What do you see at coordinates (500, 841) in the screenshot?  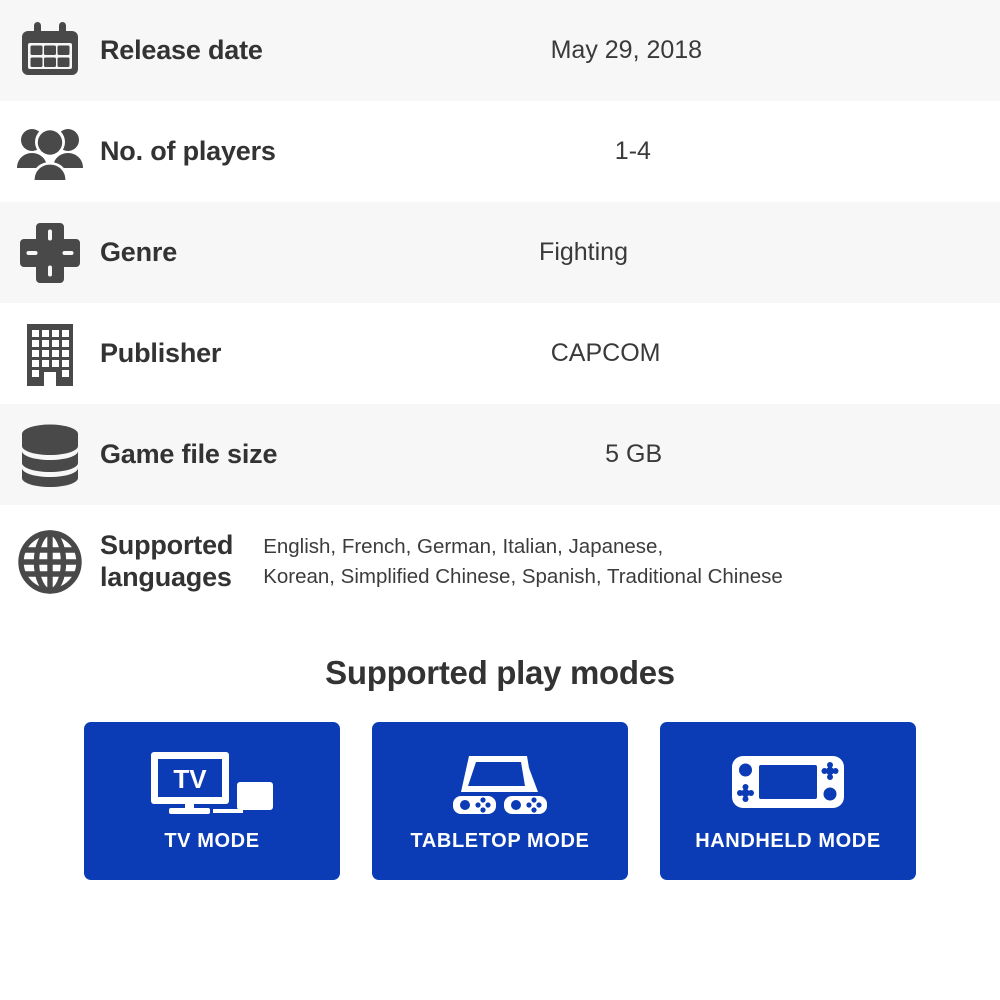 I see `play-mode-label: TABLETOP MODE` at bounding box center [500, 841].